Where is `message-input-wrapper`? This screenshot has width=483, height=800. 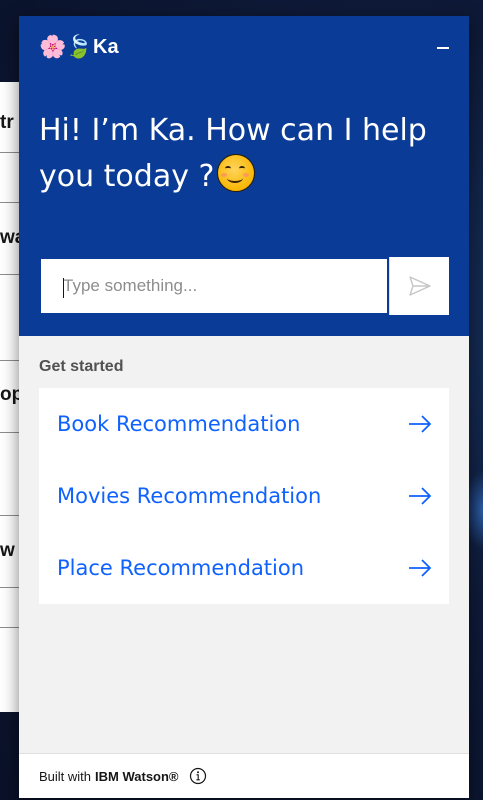 message-input-wrapper is located at coordinates (214, 286).